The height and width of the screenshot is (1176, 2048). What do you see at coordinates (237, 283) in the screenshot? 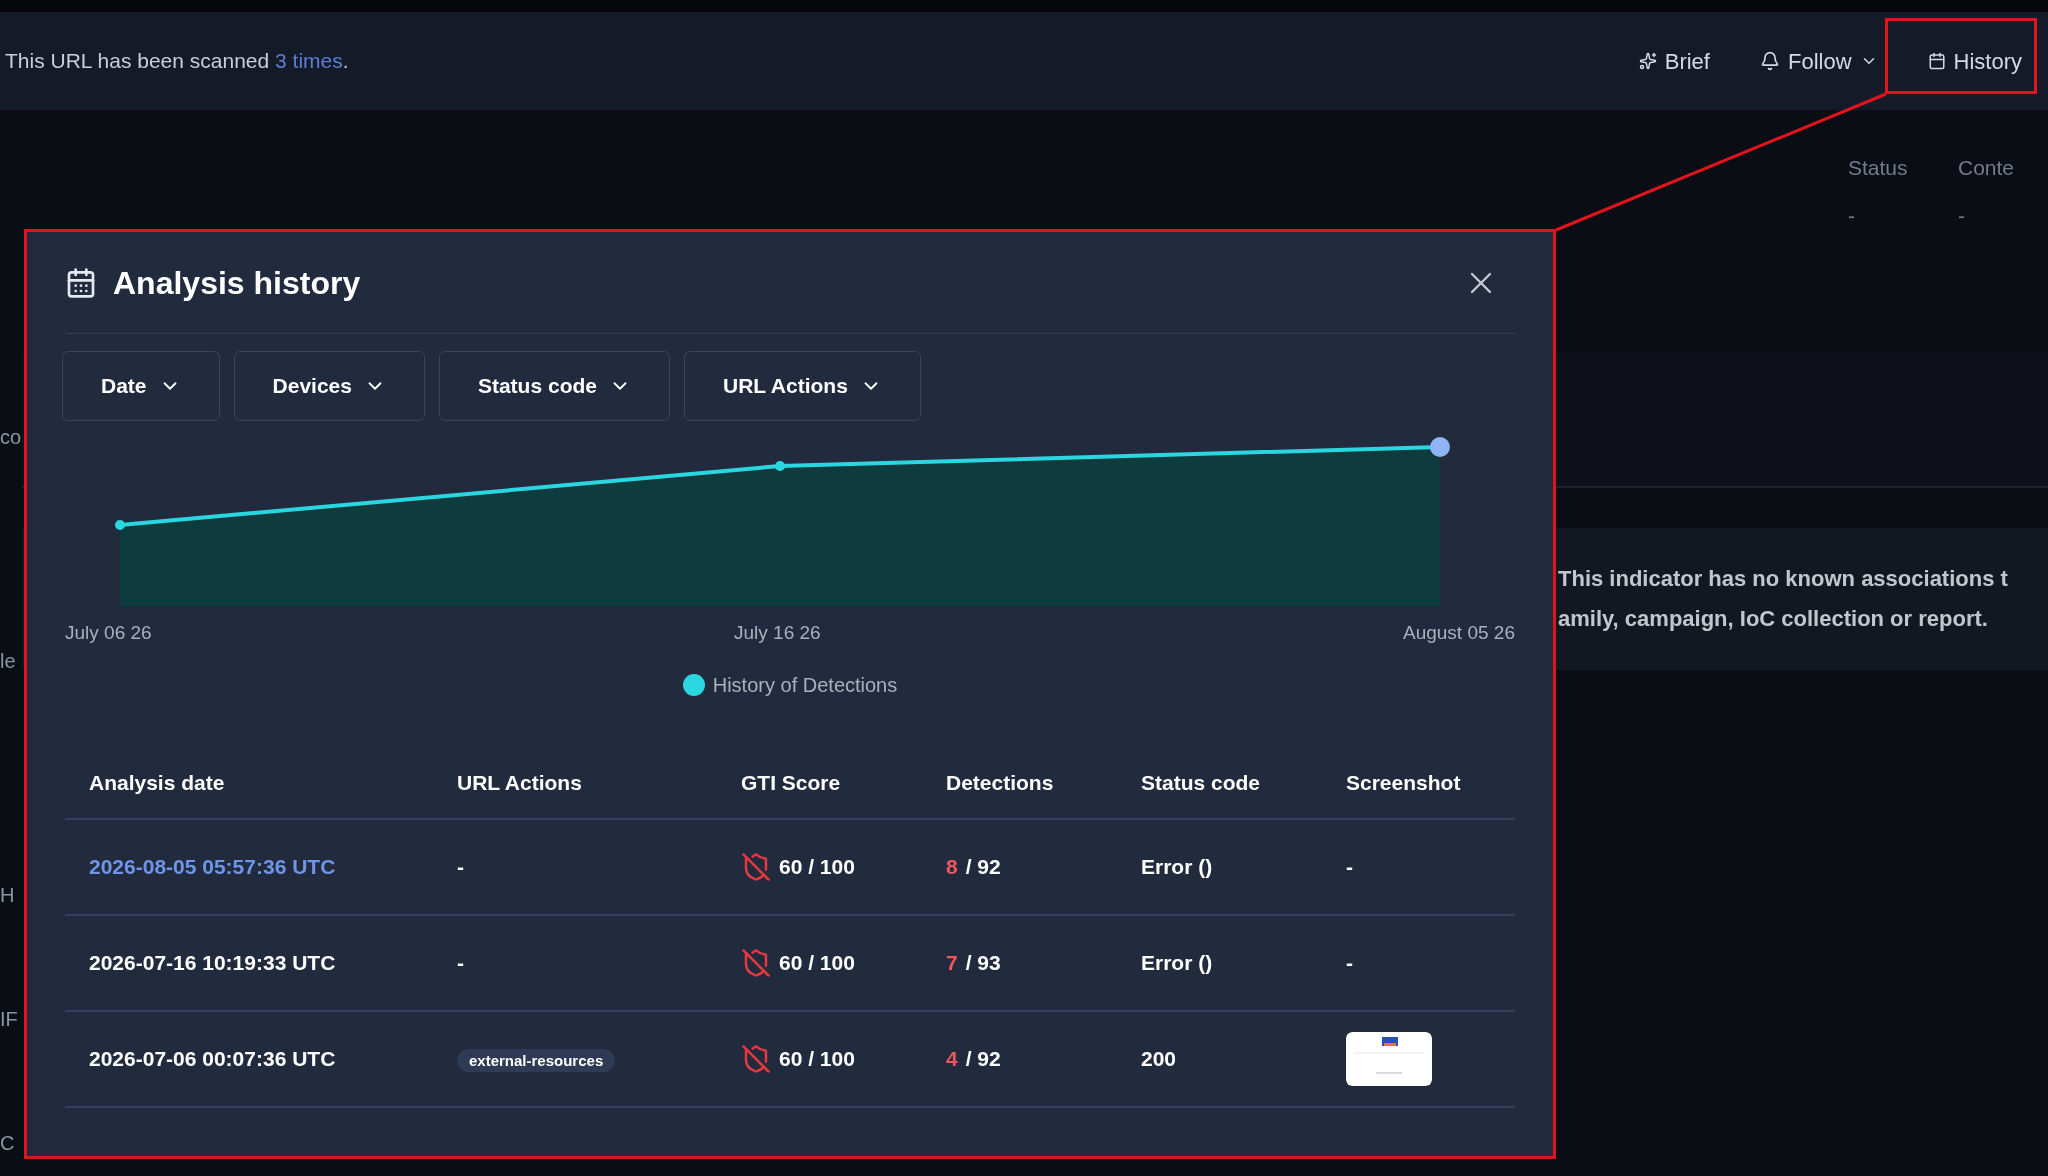
I see `dialog-title: Analysis history` at bounding box center [237, 283].